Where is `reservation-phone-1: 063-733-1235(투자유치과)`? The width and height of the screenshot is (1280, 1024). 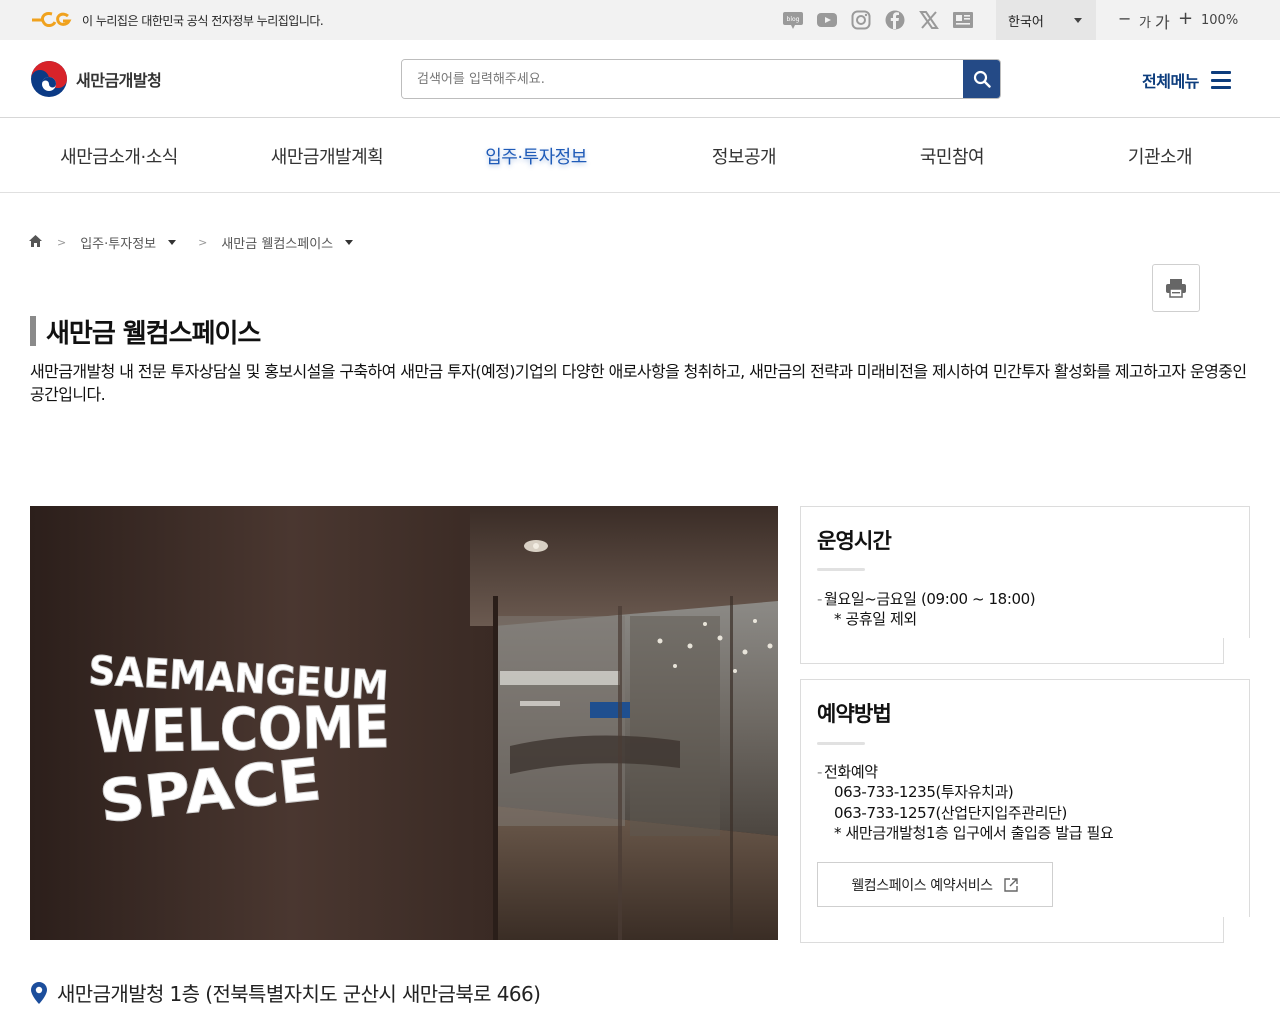 reservation-phone-1: 063-733-1235(투자유치과) is located at coordinates (924, 792).